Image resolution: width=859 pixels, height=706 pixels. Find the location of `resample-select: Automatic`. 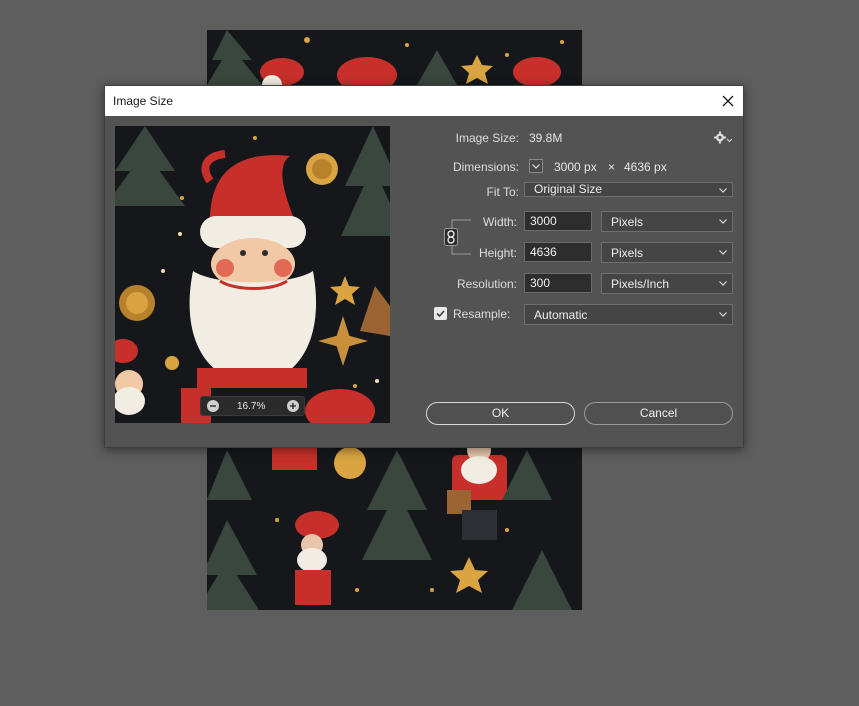

resample-select: Automatic is located at coordinates (628, 314).